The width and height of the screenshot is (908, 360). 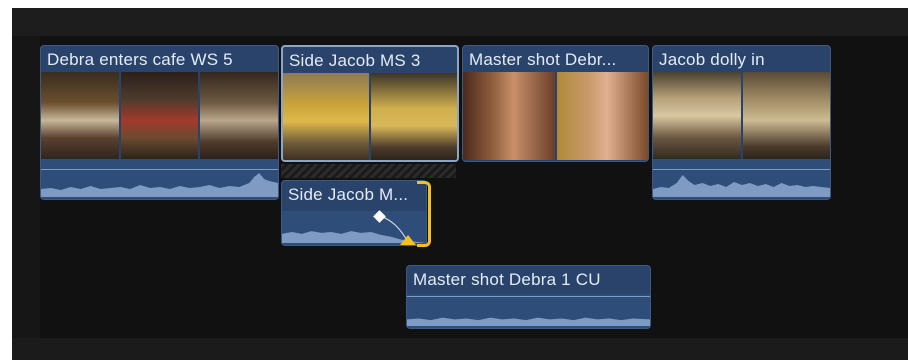 I want to click on volume-line, so click(x=528, y=296).